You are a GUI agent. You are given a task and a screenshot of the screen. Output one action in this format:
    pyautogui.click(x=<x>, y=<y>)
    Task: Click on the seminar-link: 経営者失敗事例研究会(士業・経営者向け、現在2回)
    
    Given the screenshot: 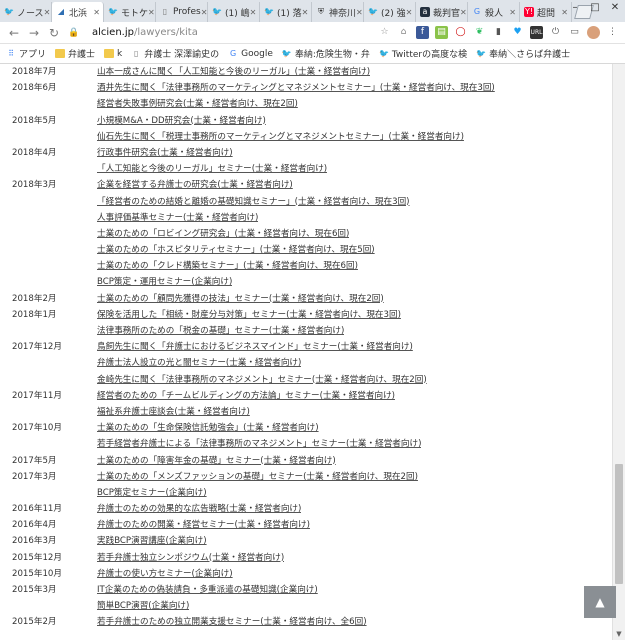 What is the action you would take?
    pyautogui.click(x=197, y=104)
    